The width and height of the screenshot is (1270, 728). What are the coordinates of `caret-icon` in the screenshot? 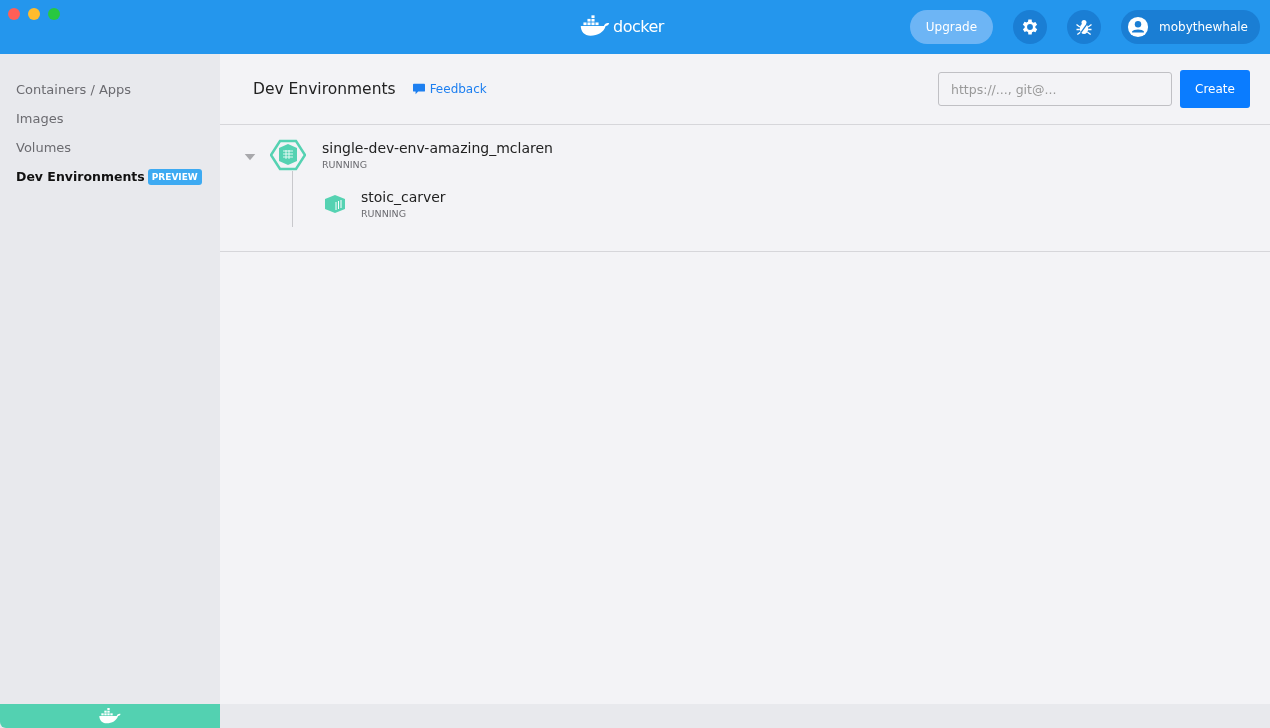 It's located at (250, 157).